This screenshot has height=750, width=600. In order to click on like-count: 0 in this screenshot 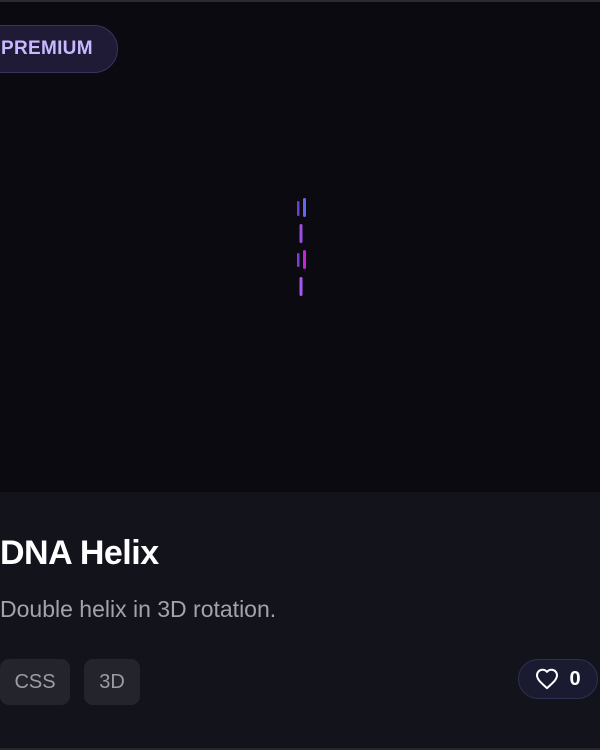, I will do `click(575, 678)`.